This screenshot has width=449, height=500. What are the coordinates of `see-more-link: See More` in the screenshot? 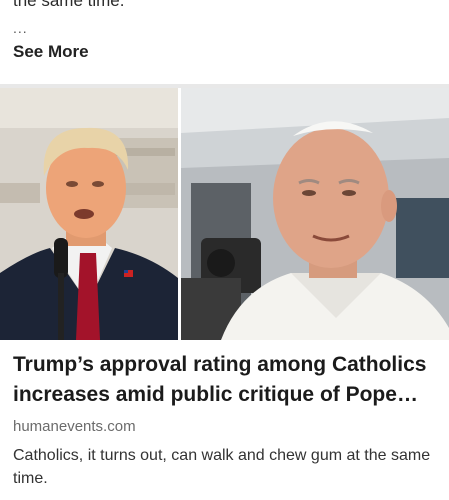 It's located at (51, 52).